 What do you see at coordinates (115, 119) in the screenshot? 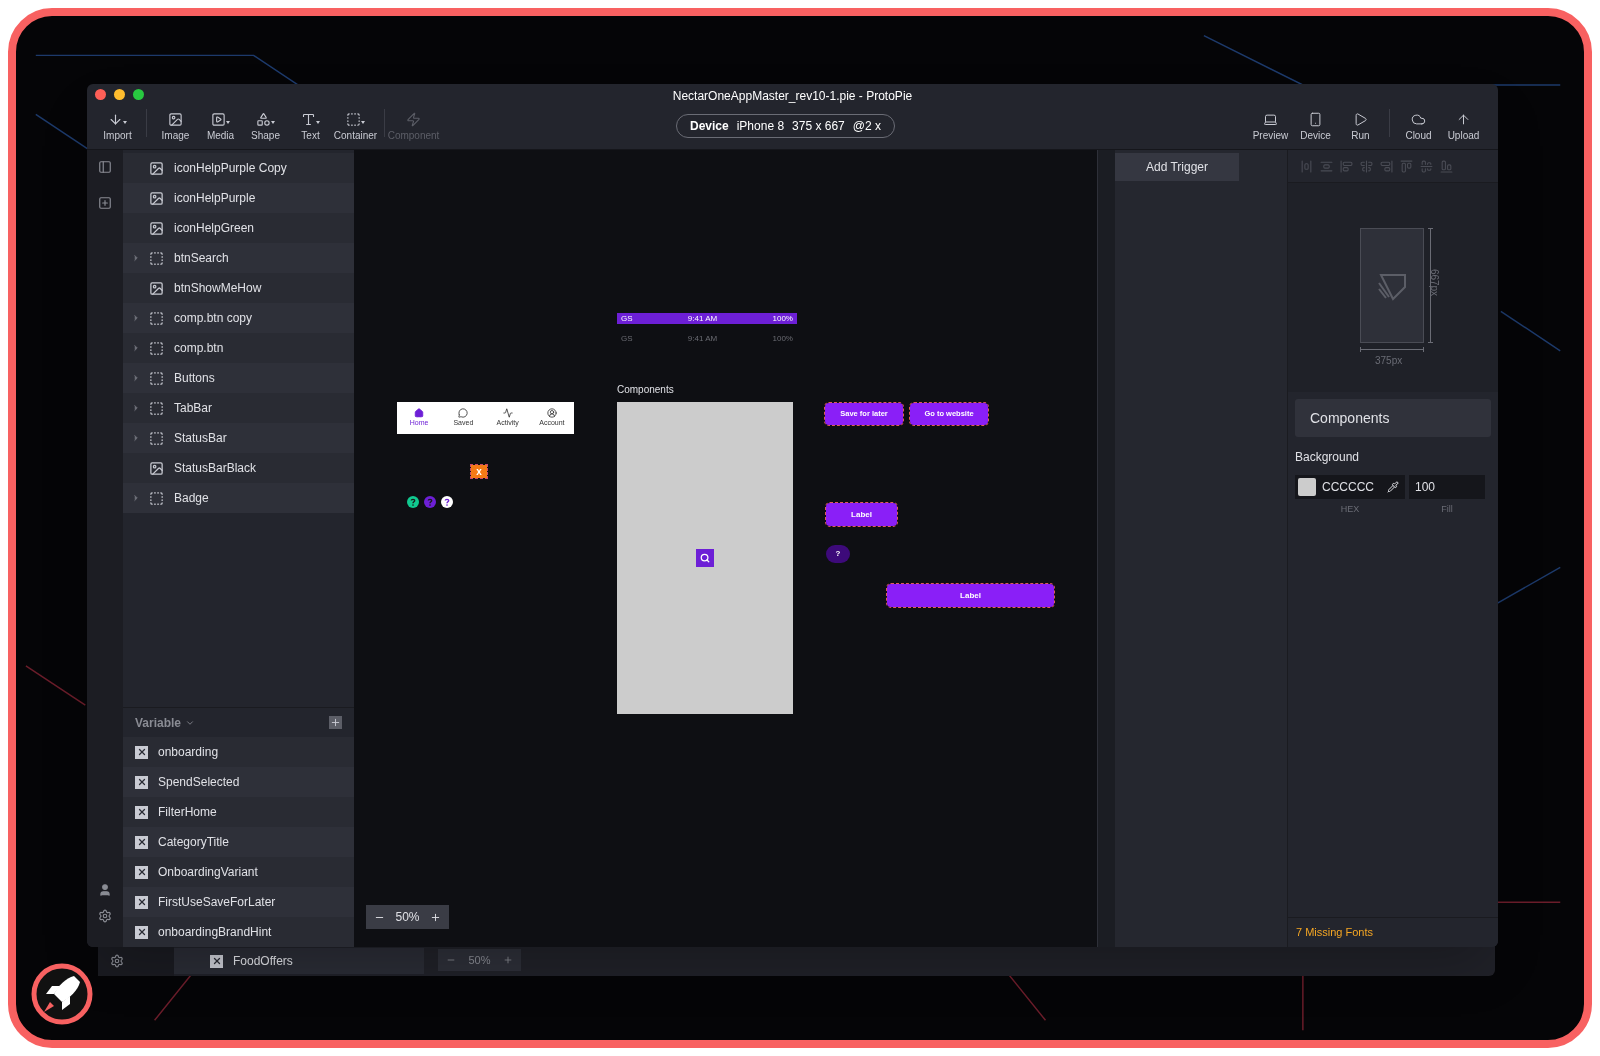
I see `arrow-down-icon` at bounding box center [115, 119].